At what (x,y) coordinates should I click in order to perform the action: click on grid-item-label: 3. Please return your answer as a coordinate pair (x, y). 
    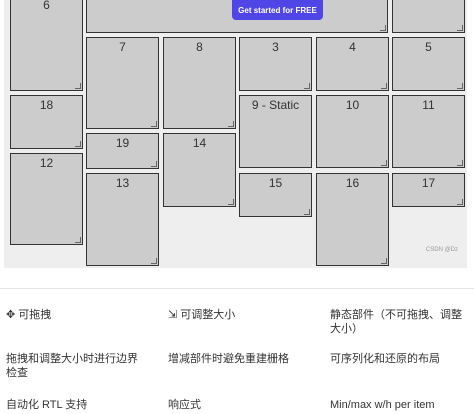
    Looking at the image, I should click on (275, 47).